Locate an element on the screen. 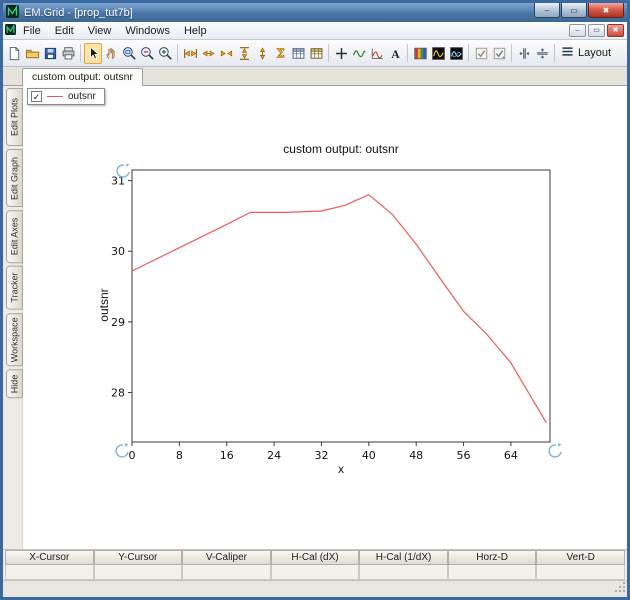 Image resolution: width=630 pixels, height=600 pixels. child-close-button: ✖ is located at coordinates (615, 30).